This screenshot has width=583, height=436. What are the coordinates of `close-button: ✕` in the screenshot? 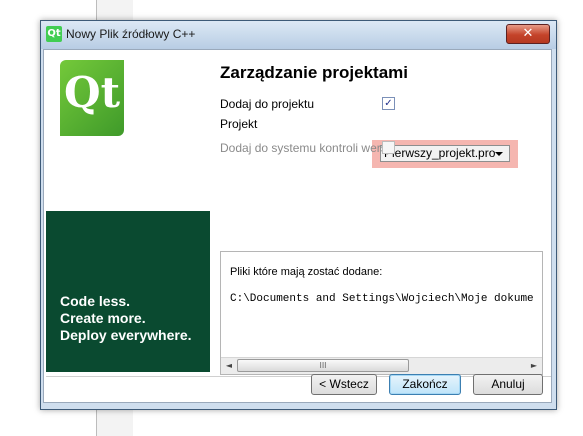 It's located at (528, 34).